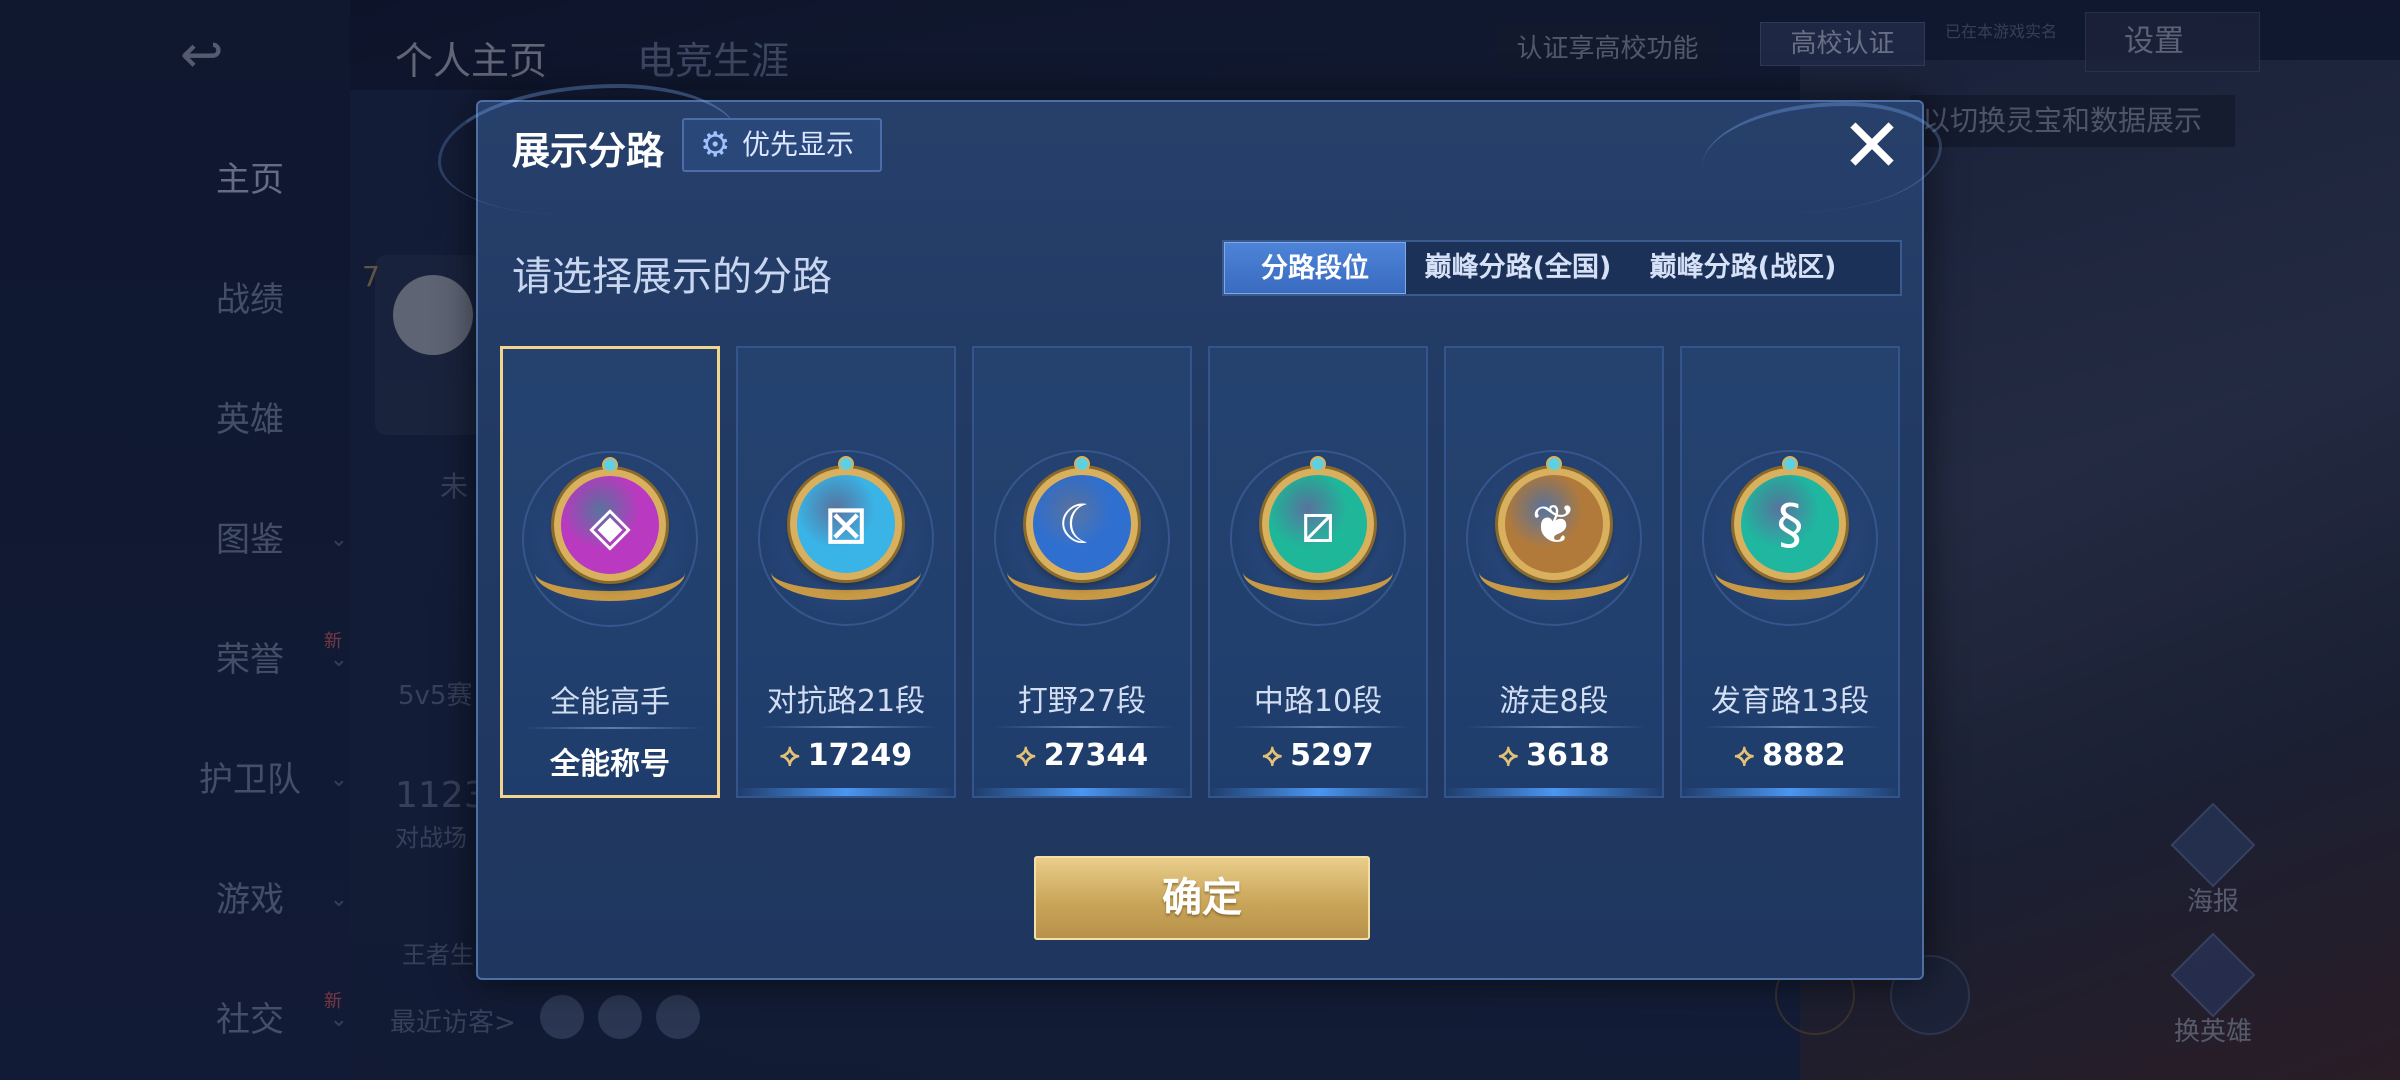 The width and height of the screenshot is (2400, 1080). What do you see at coordinates (1743, 268) in the screenshot?
I see `tab-peak-lane-region: 巅峰分路(战区)` at bounding box center [1743, 268].